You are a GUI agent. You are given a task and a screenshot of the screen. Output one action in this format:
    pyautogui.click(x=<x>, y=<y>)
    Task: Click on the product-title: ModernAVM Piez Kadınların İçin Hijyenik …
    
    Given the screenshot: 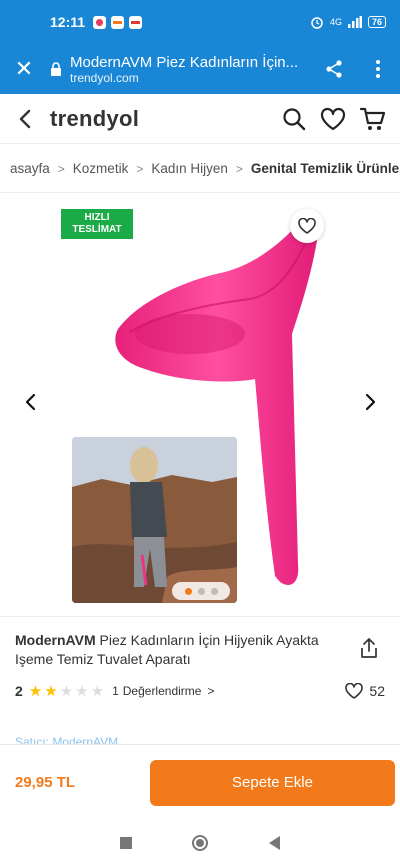 What is the action you would take?
    pyautogui.click(x=170, y=650)
    